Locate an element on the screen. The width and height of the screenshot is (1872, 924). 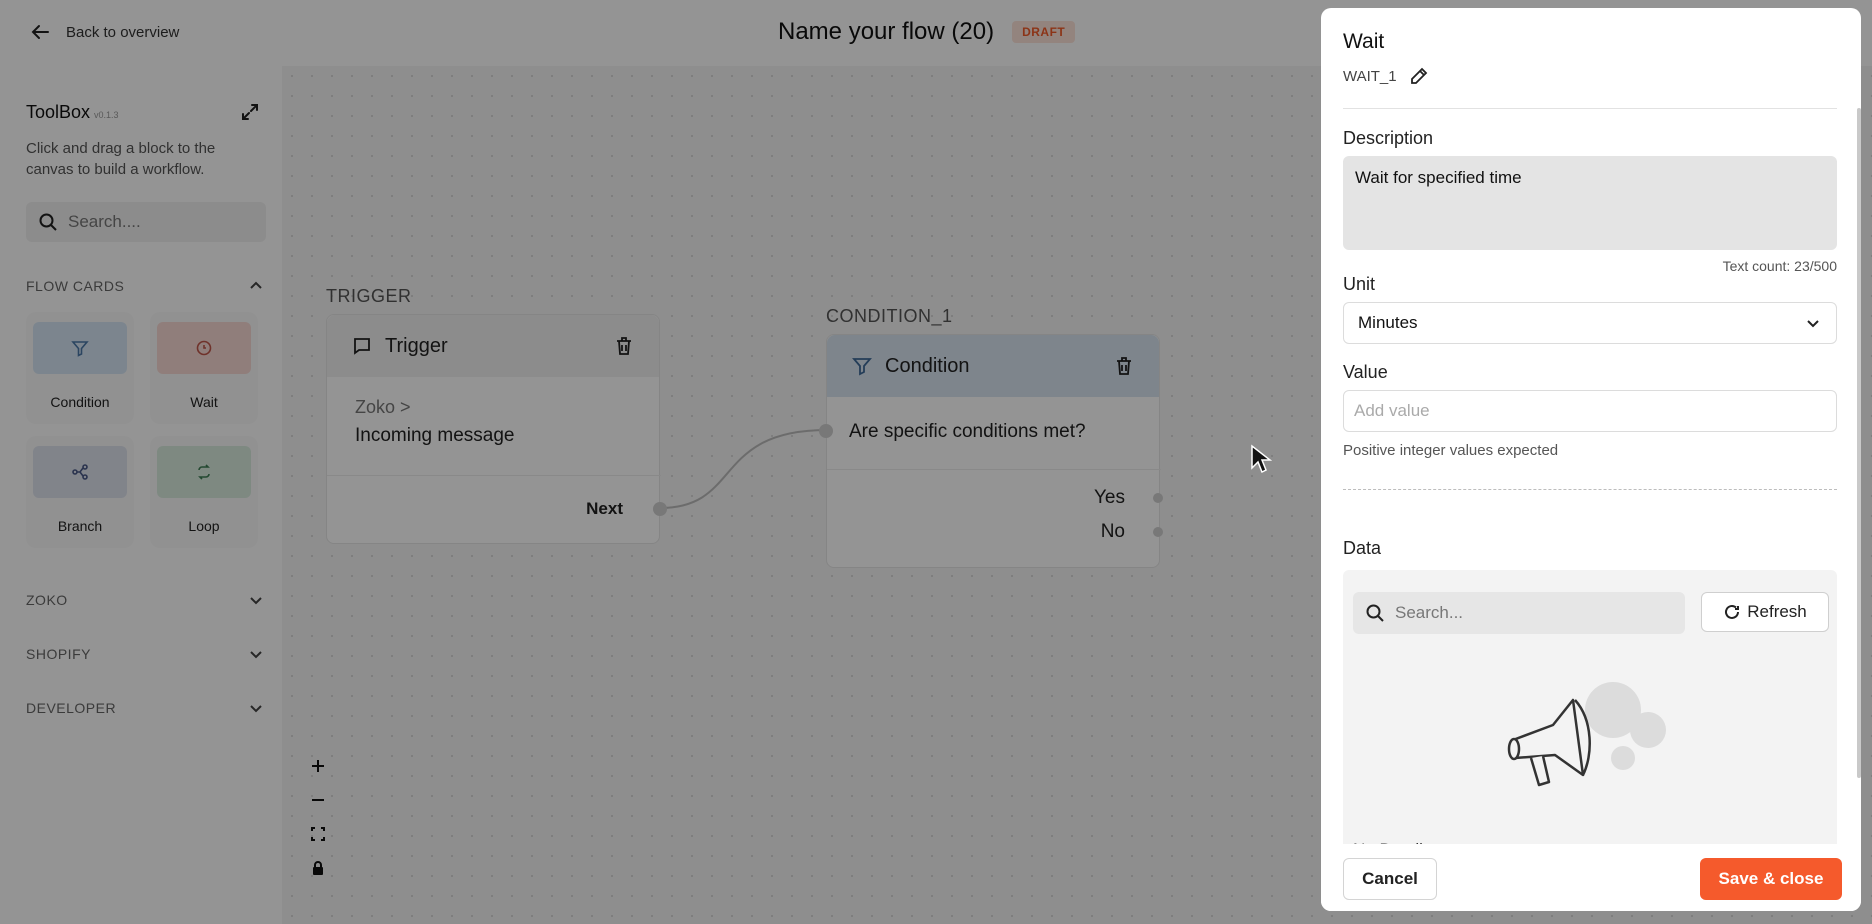
cancel-button: Cancel is located at coordinates (1390, 879).